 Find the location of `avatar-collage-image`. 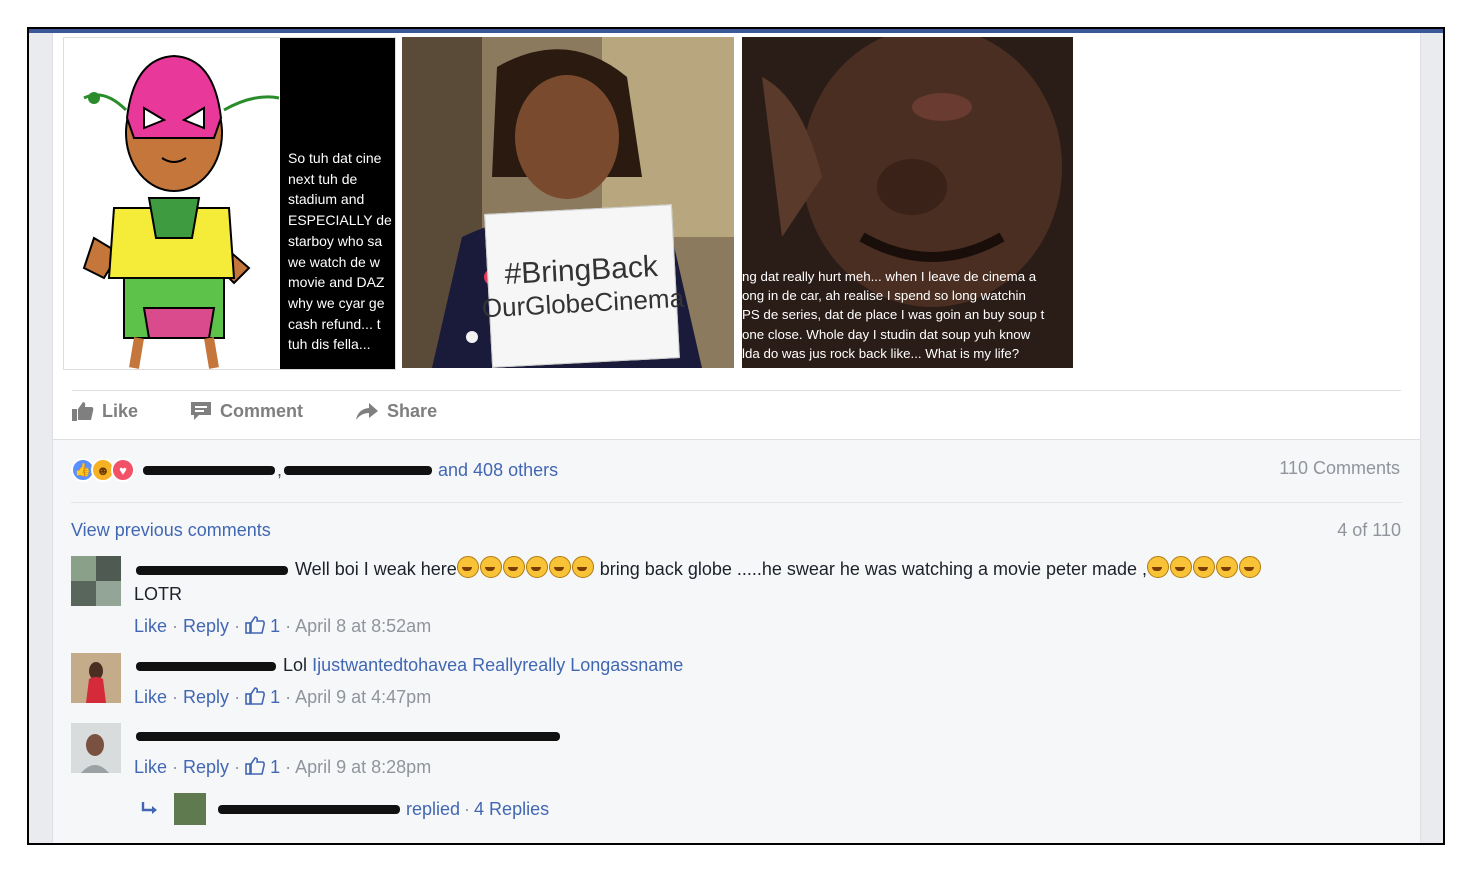

avatar-collage-image is located at coordinates (96, 581).